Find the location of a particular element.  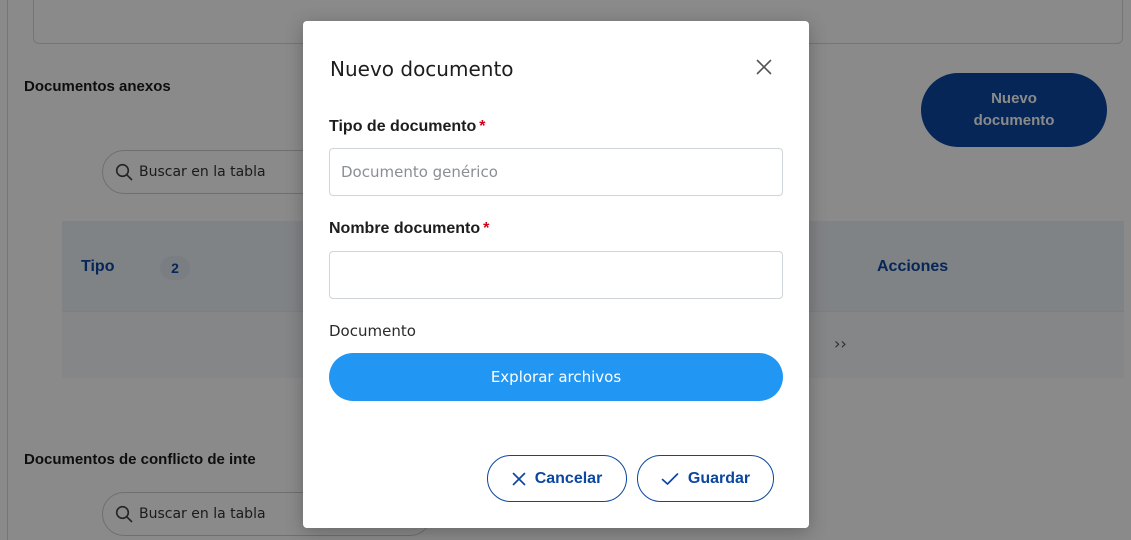

cancel-button: Cancelar is located at coordinates (557, 478).